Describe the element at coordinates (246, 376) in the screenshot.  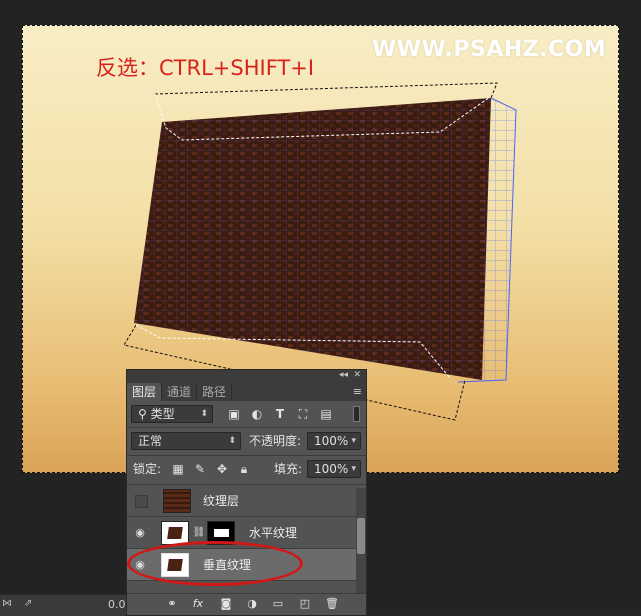
I see `panel-title-bar: ◂◂ ✕` at that location.